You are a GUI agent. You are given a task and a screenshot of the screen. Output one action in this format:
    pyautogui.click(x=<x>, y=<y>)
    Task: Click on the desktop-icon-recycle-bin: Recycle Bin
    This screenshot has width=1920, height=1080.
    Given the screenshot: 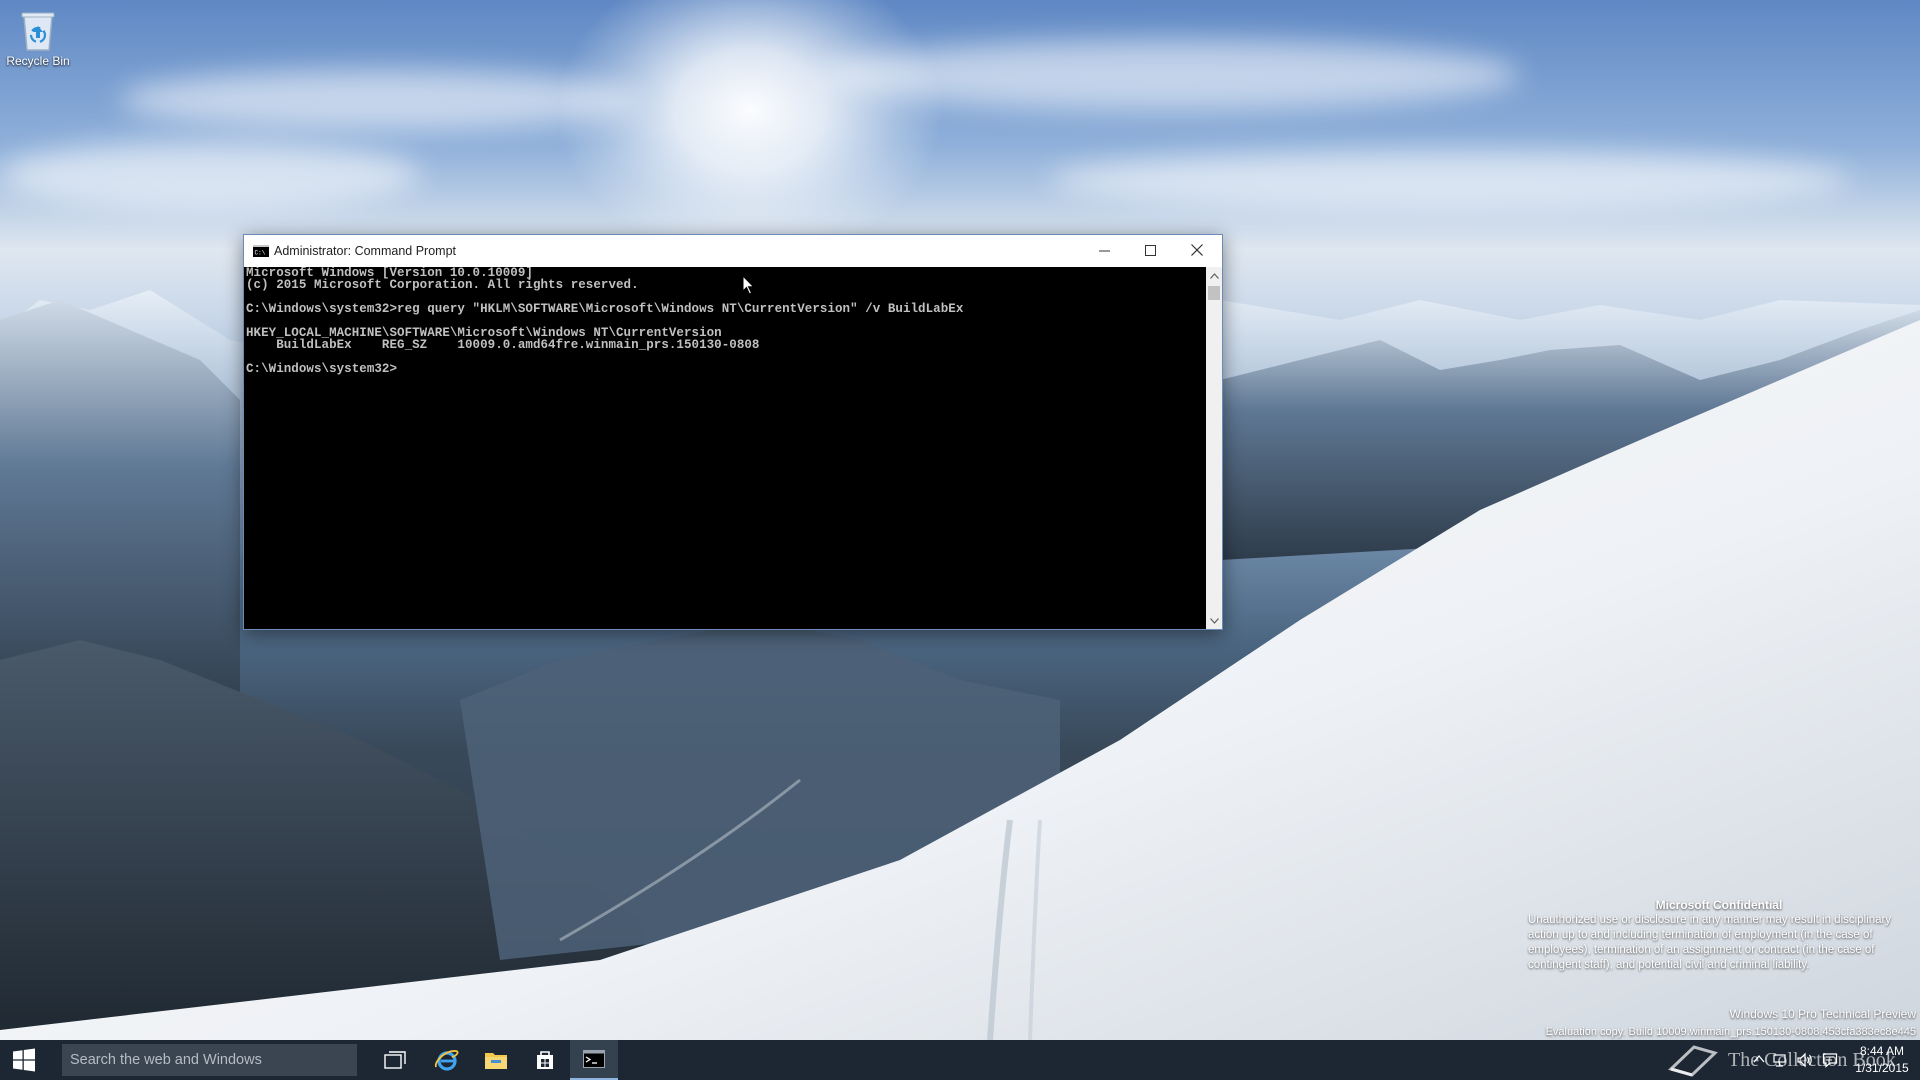 What is the action you would take?
    pyautogui.click(x=38, y=38)
    